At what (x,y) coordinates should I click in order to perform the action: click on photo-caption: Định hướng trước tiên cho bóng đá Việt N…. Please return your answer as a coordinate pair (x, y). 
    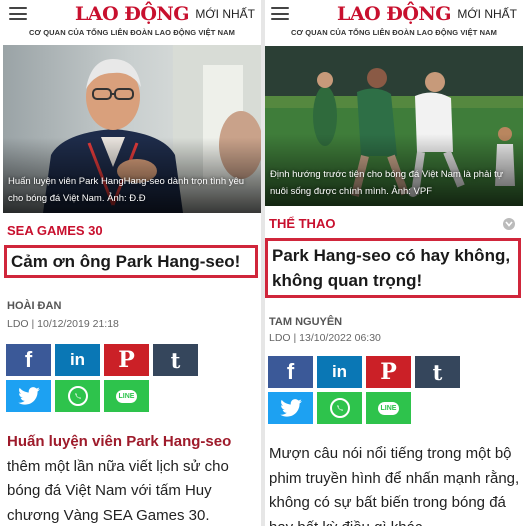
    Looking at the image, I should click on (387, 183).